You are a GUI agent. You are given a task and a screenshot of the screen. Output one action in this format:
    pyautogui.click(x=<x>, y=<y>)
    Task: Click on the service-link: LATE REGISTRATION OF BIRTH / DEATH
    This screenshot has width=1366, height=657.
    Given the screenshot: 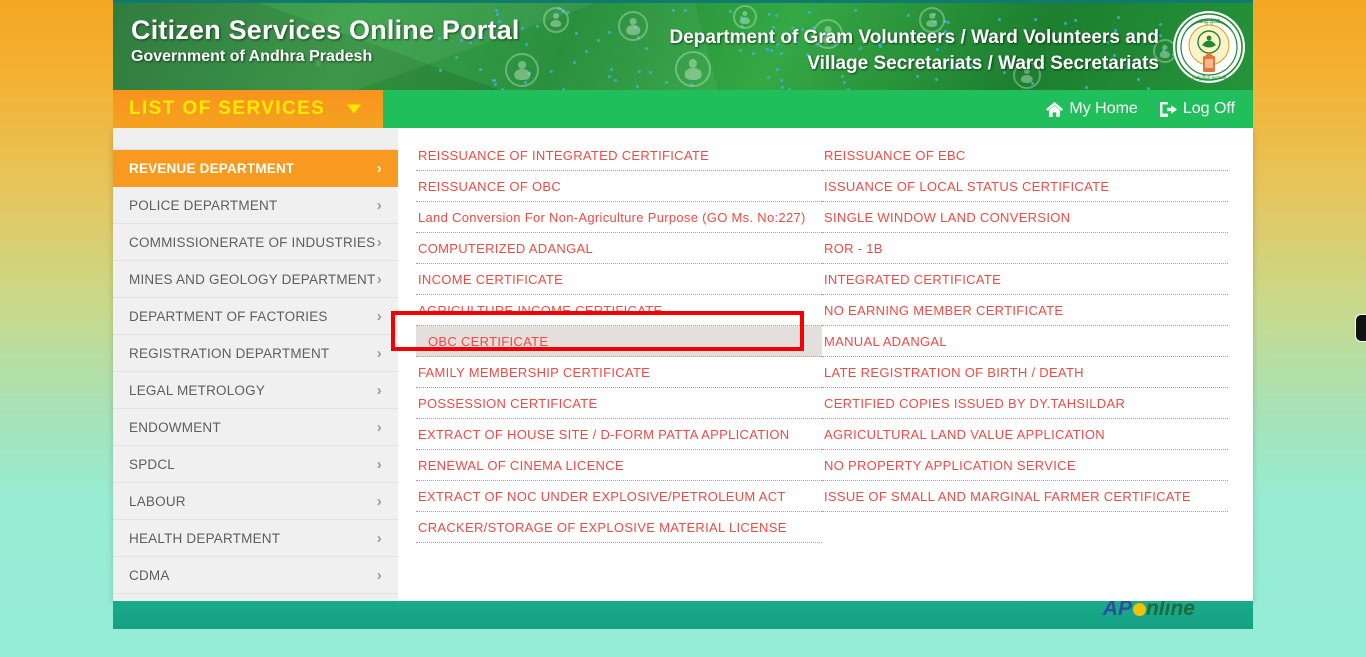 What is the action you would take?
    pyautogui.click(x=1025, y=372)
    